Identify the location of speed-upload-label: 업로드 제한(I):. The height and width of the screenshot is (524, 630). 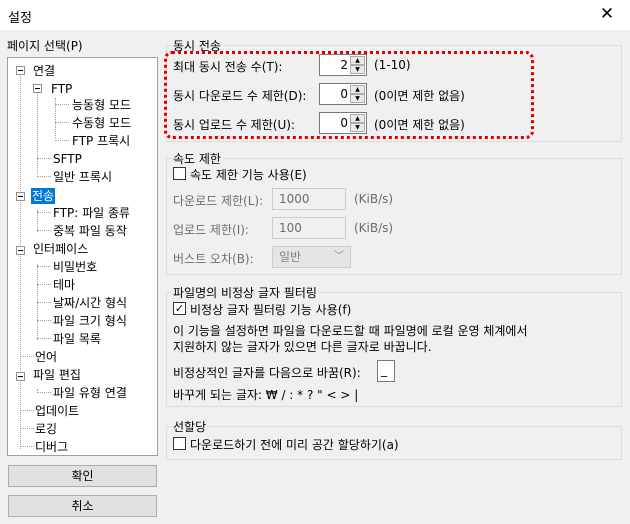
(211, 230).